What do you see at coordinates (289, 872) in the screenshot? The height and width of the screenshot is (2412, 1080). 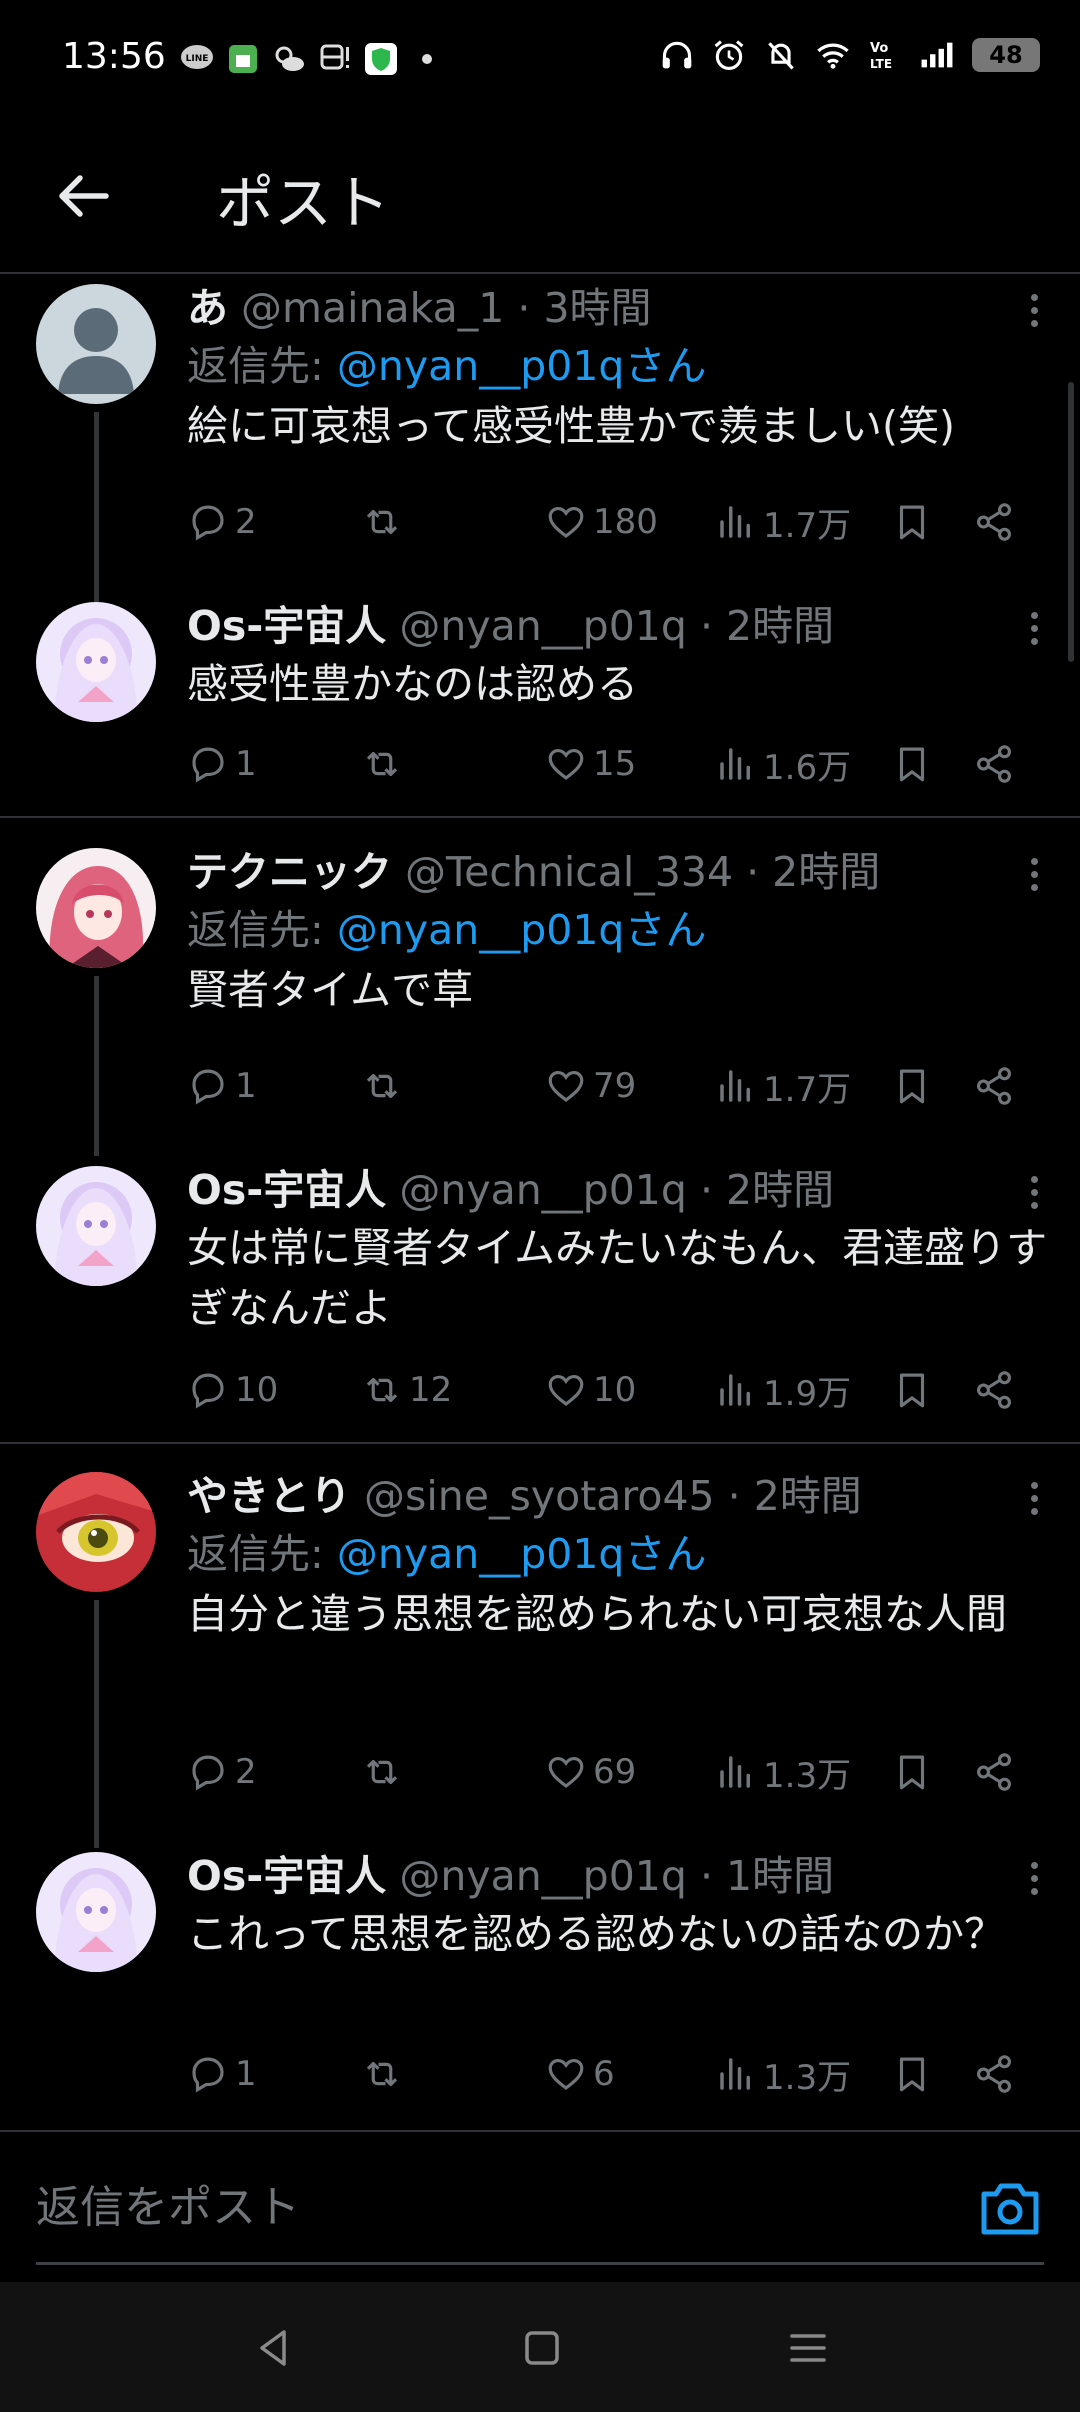 I see `author-name: テクニック` at bounding box center [289, 872].